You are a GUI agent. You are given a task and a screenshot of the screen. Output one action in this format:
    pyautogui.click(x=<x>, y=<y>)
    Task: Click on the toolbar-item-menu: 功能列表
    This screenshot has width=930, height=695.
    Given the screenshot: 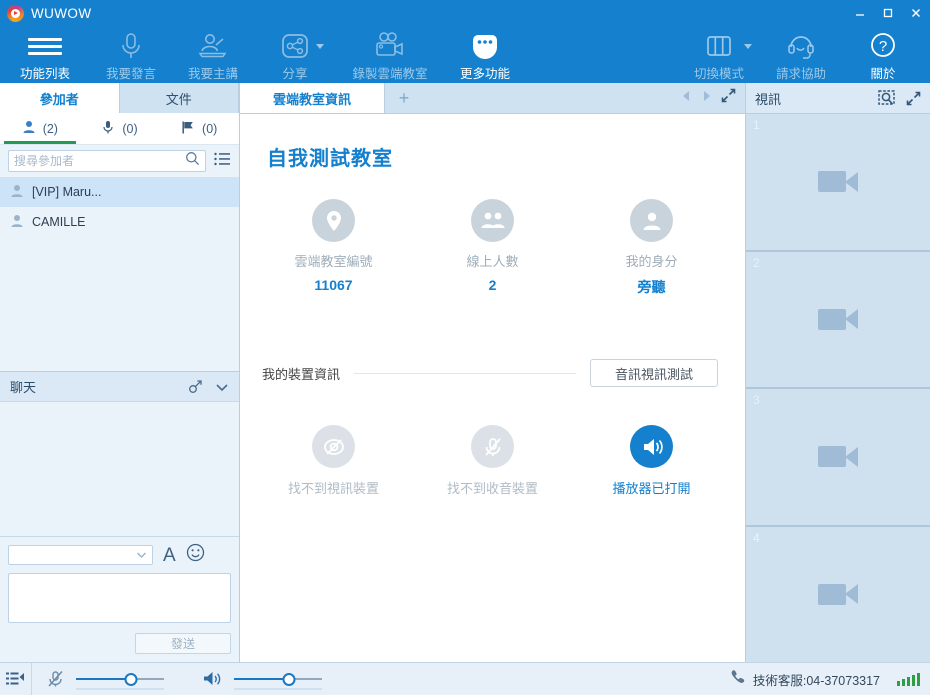 What is the action you would take?
    pyautogui.click(x=45, y=55)
    